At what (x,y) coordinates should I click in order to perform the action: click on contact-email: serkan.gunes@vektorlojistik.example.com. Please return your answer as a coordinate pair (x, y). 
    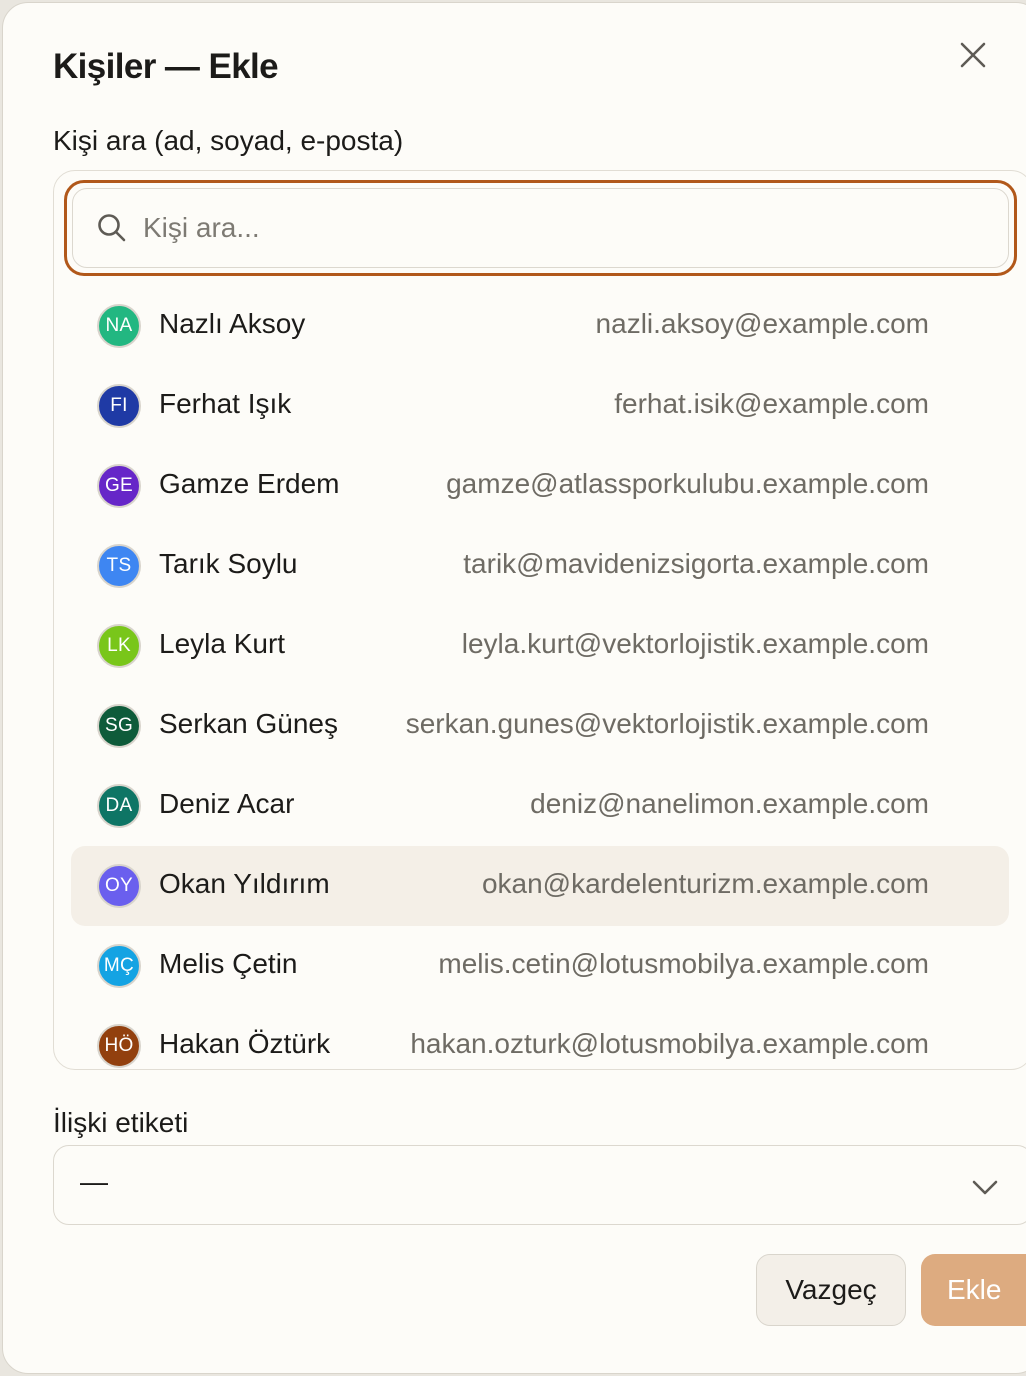
    Looking at the image, I should click on (667, 723).